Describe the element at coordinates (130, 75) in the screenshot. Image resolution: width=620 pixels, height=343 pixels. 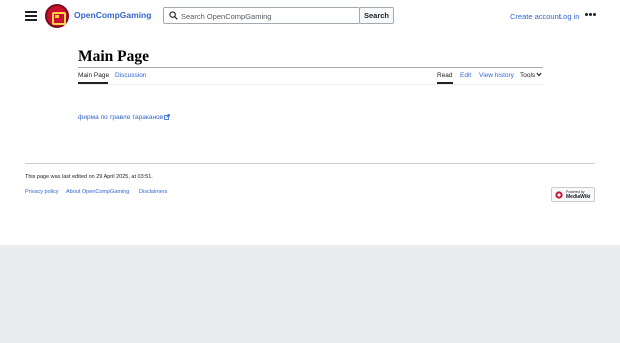
I see `tab-discussion: Discussion` at that location.